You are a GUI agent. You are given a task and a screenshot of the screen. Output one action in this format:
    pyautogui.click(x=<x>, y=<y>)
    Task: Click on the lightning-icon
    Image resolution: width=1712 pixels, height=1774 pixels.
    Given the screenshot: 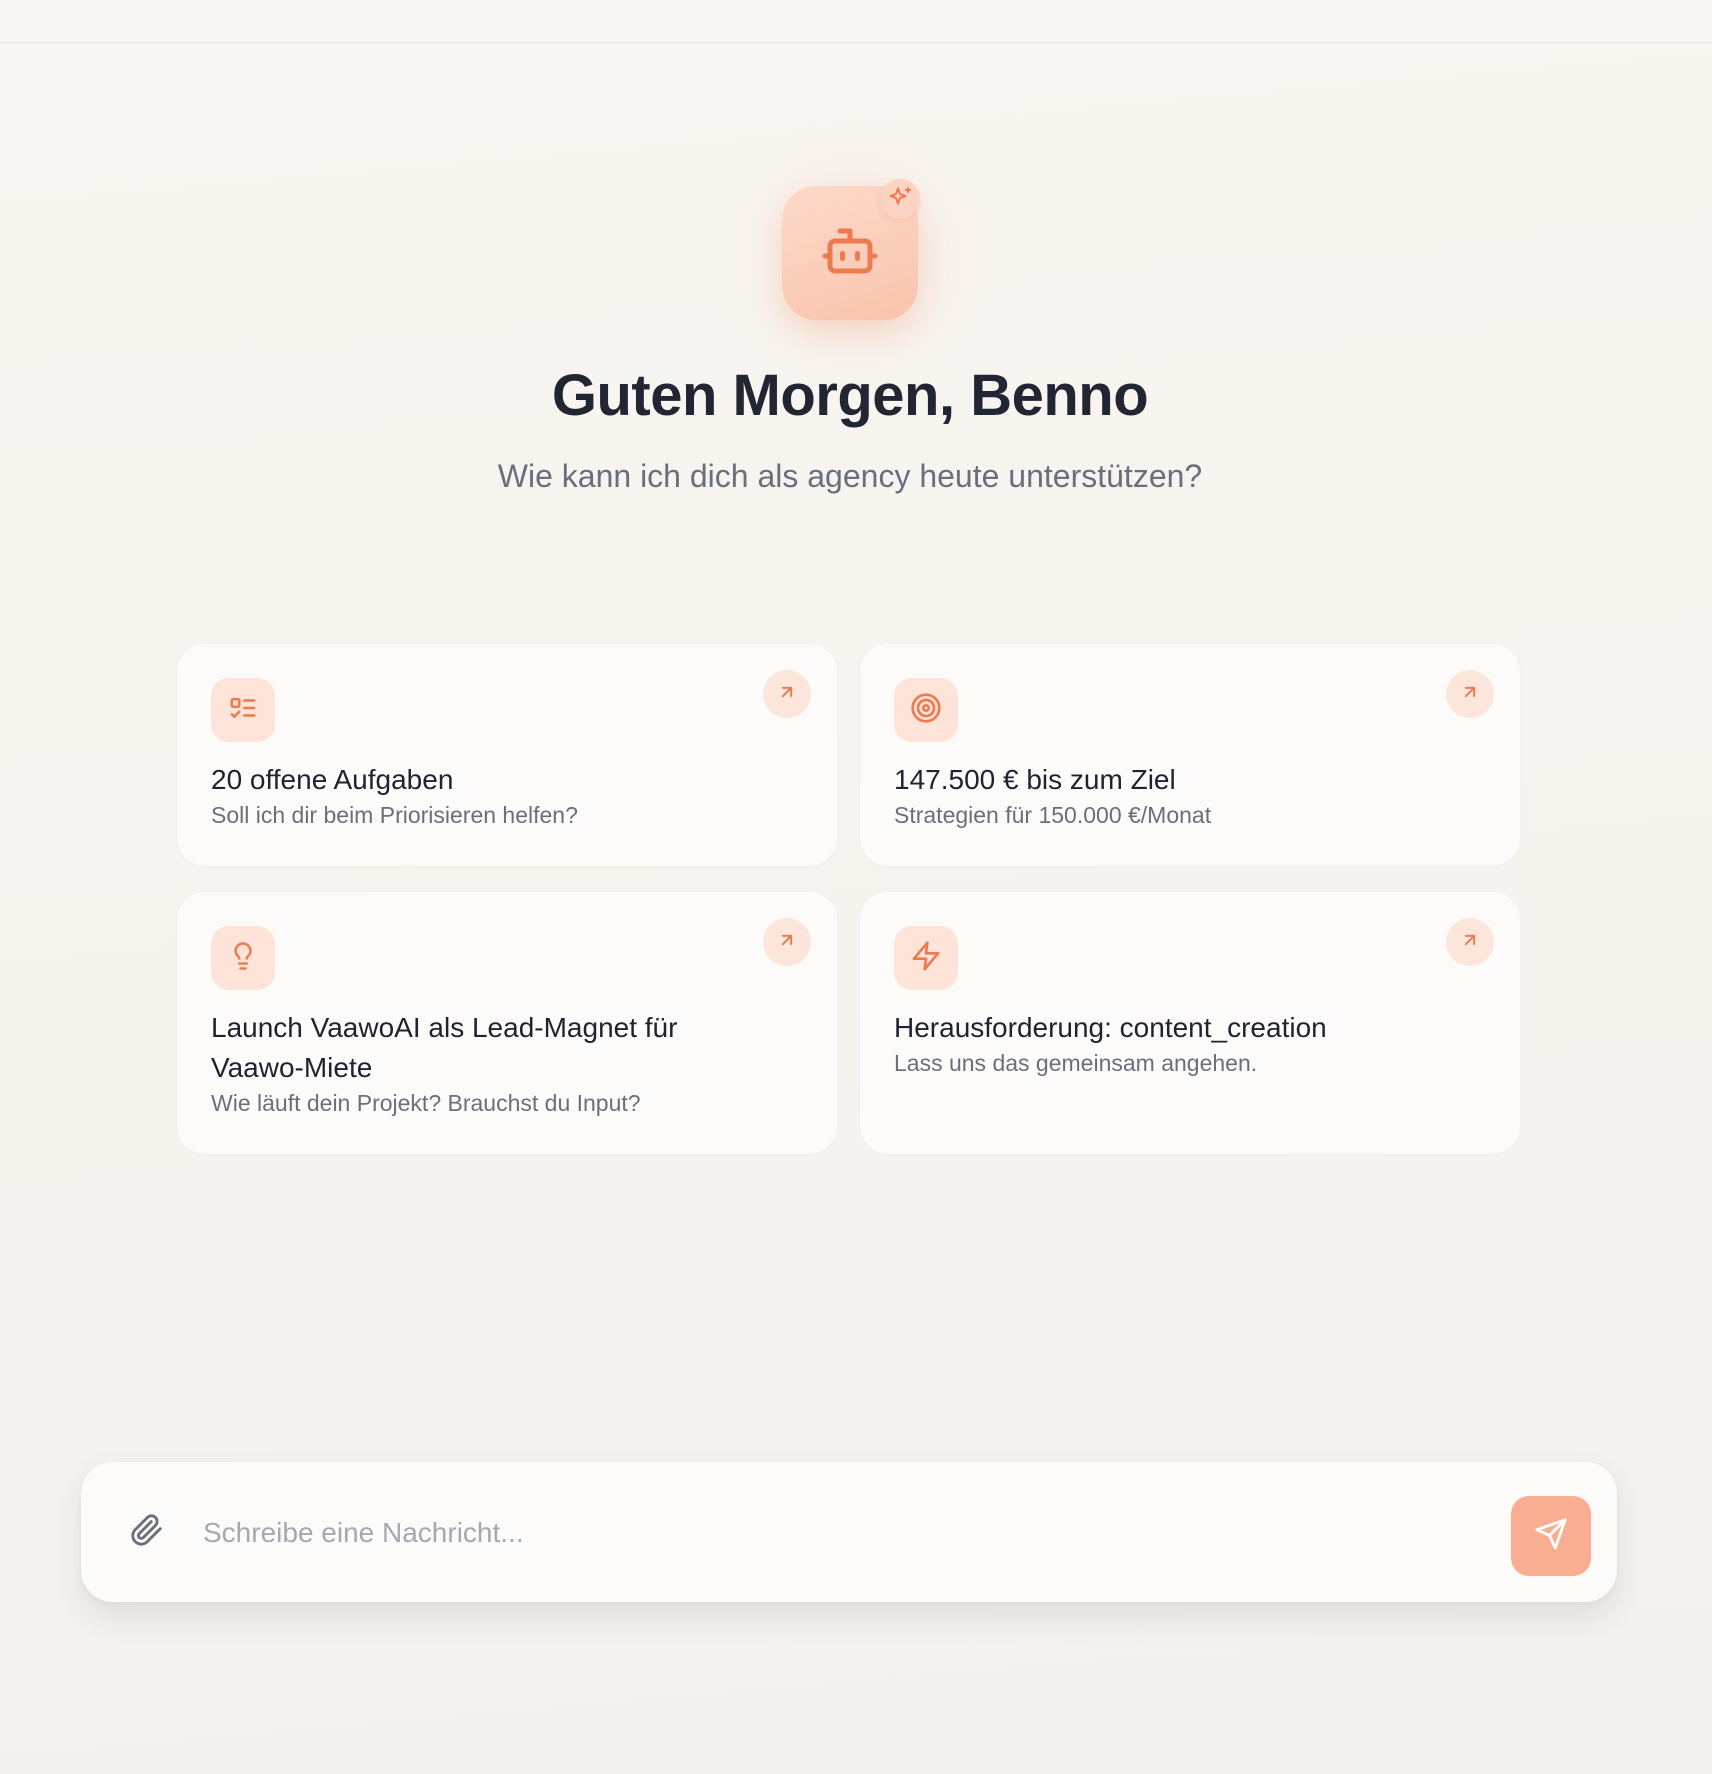 What is the action you would take?
    pyautogui.click(x=926, y=958)
    